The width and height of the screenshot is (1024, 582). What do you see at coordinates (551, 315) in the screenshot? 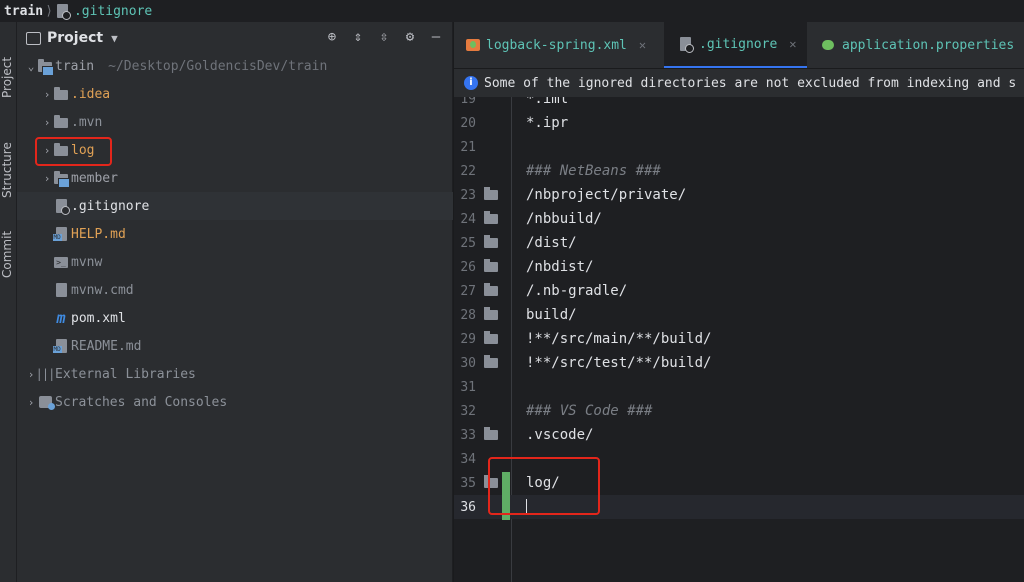
I see `line-text: build/` at bounding box center [551, 315].